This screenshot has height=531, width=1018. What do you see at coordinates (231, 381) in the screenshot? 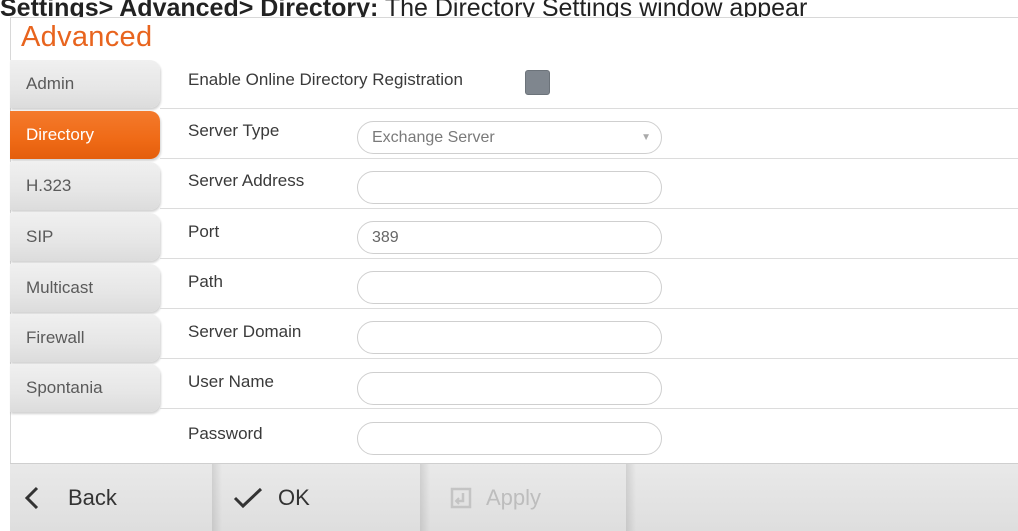
I see `user-name-label: User Name` at bounding box center [231, 381].